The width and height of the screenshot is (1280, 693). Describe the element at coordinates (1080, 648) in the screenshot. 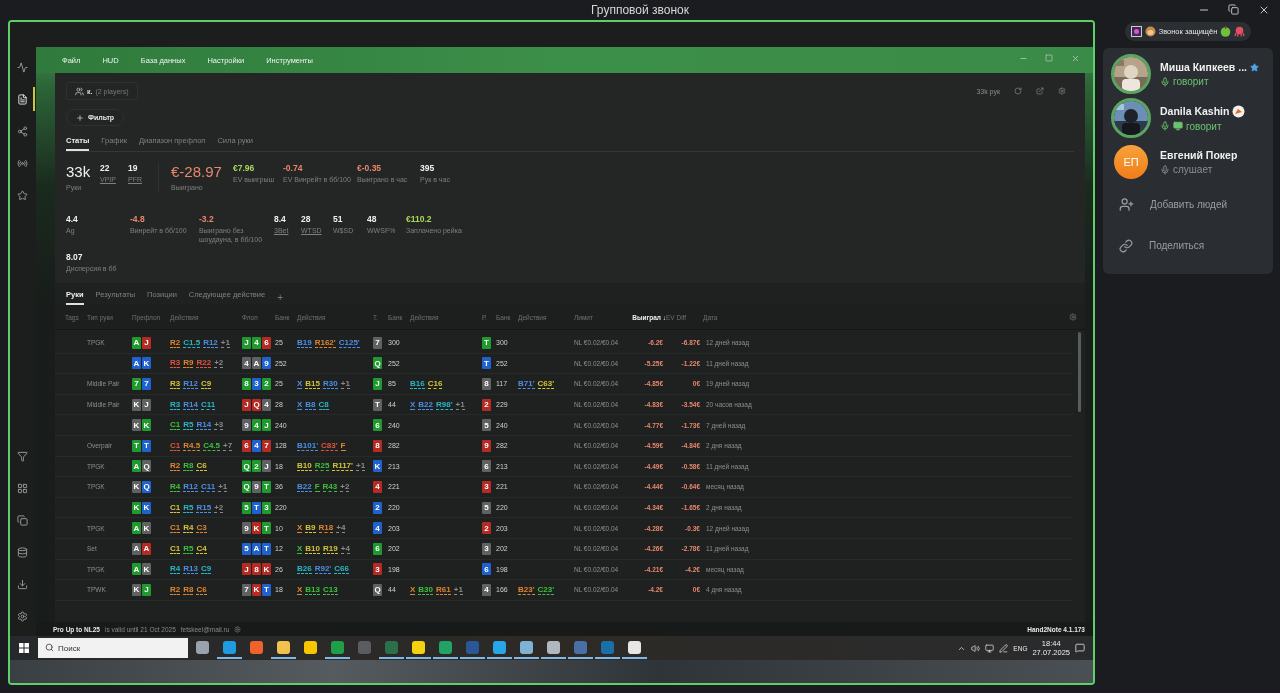

I see `notification-icon` at that location.